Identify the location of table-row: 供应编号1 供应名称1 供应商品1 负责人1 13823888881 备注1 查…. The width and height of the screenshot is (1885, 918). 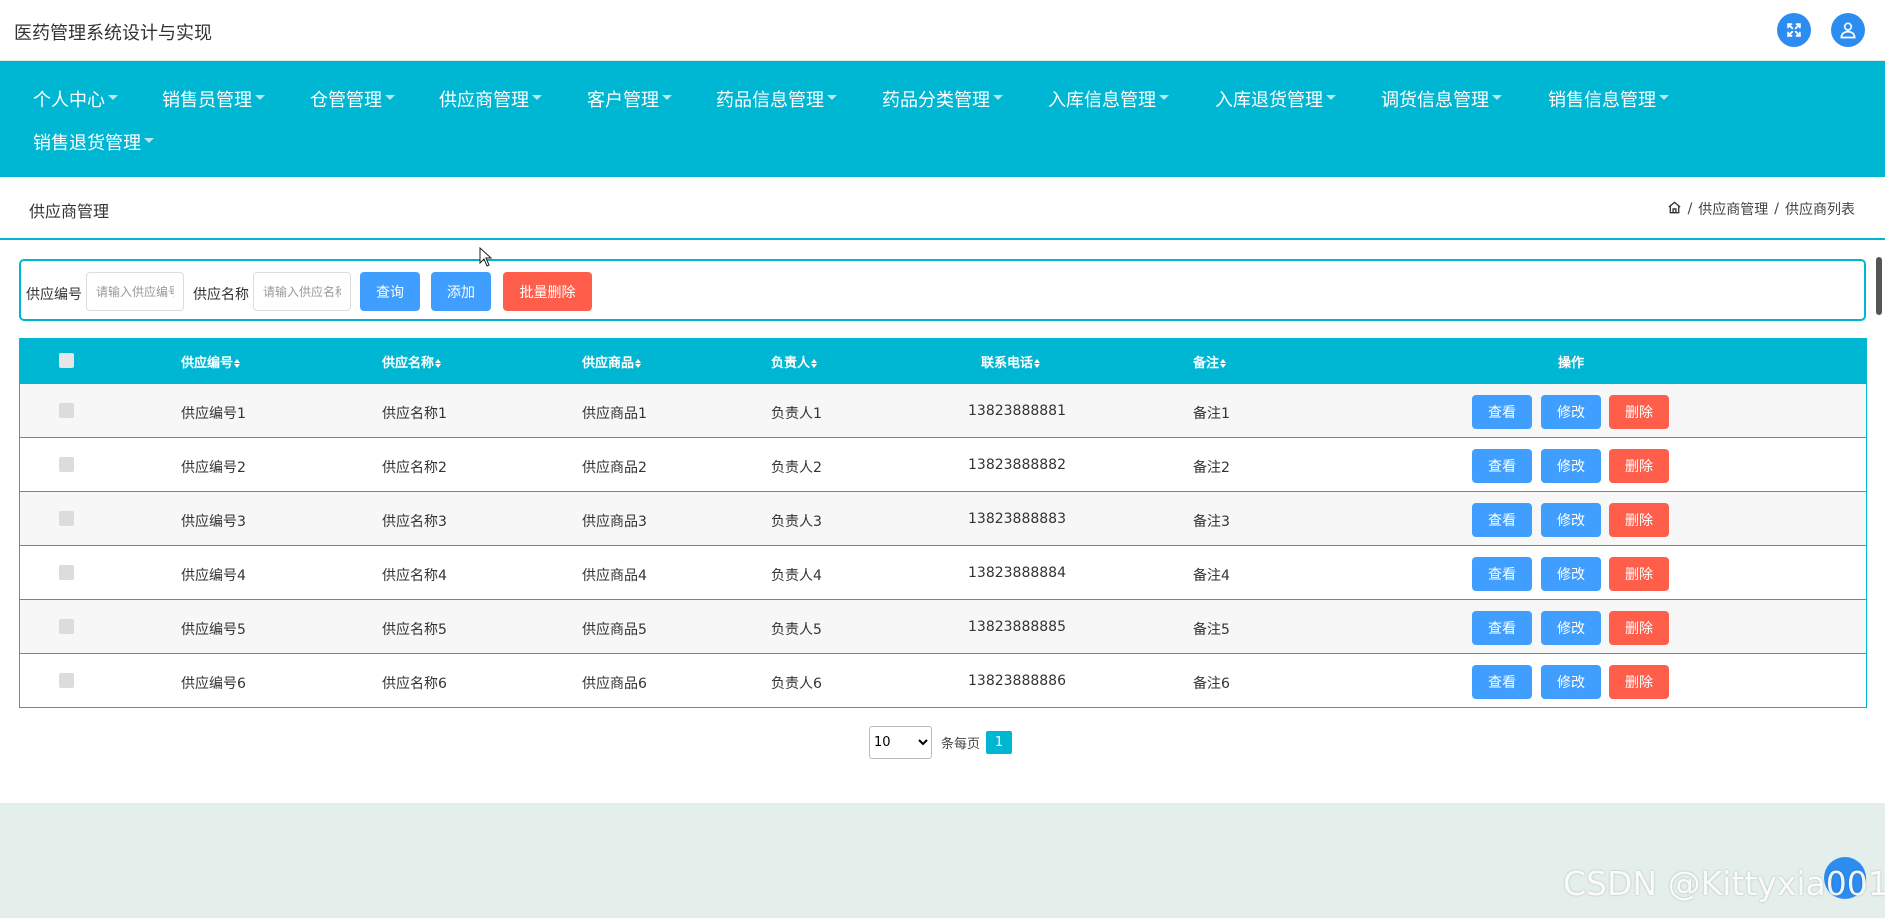
(943, 410).